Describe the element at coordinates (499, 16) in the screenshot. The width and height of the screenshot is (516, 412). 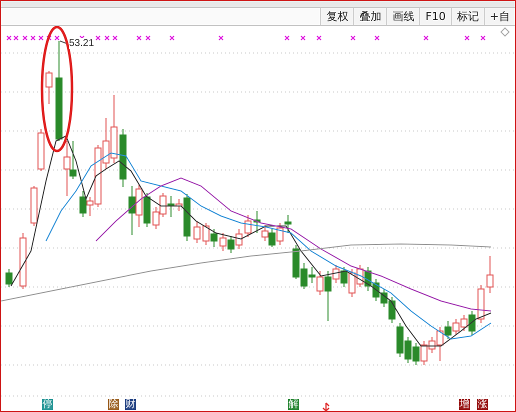
I see `toolbar-button: +自` at that location.